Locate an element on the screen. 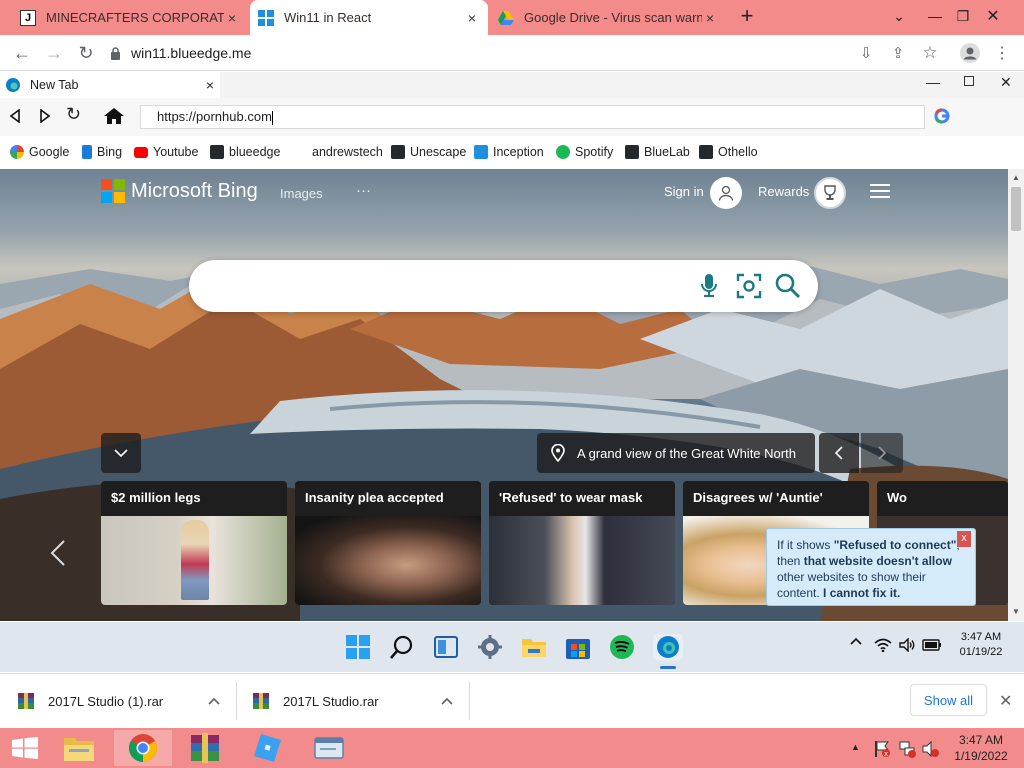 This screenshot has width=1024, height=768. image-caption: A grand view of the Great White North is located at coordinates (676, 453).